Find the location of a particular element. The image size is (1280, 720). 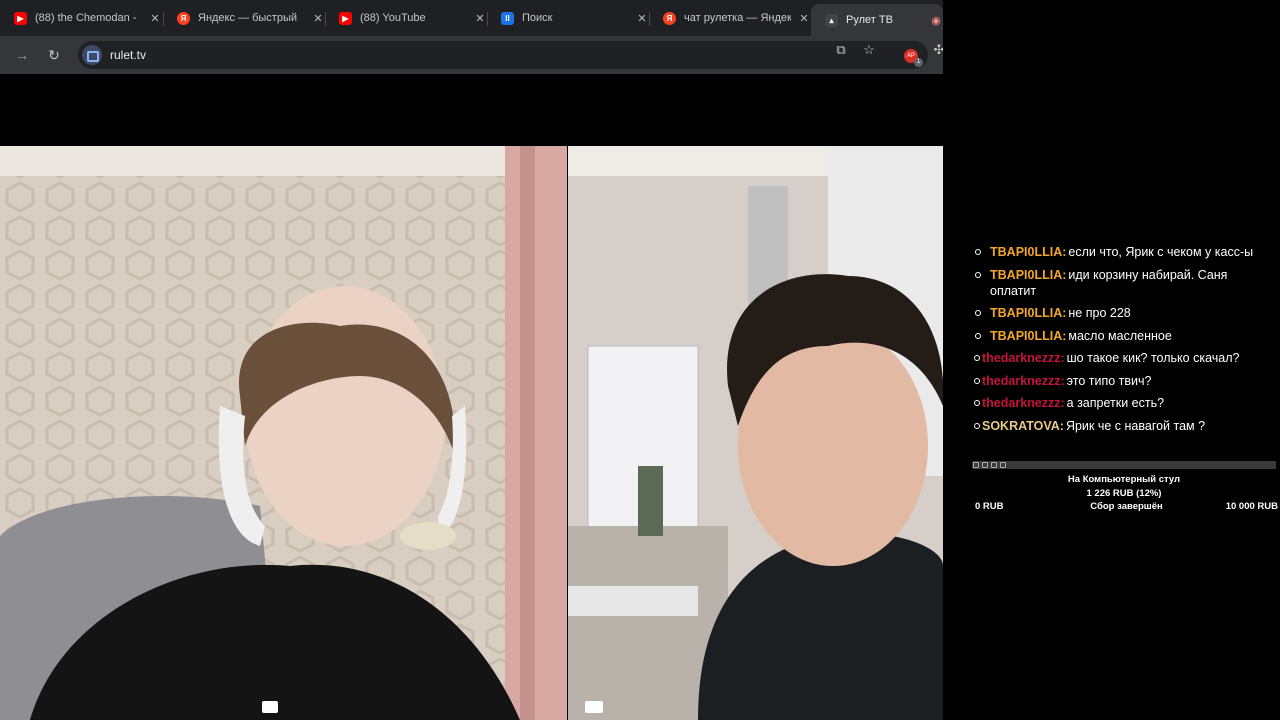

user-icon is located at coordinates (543, 714).